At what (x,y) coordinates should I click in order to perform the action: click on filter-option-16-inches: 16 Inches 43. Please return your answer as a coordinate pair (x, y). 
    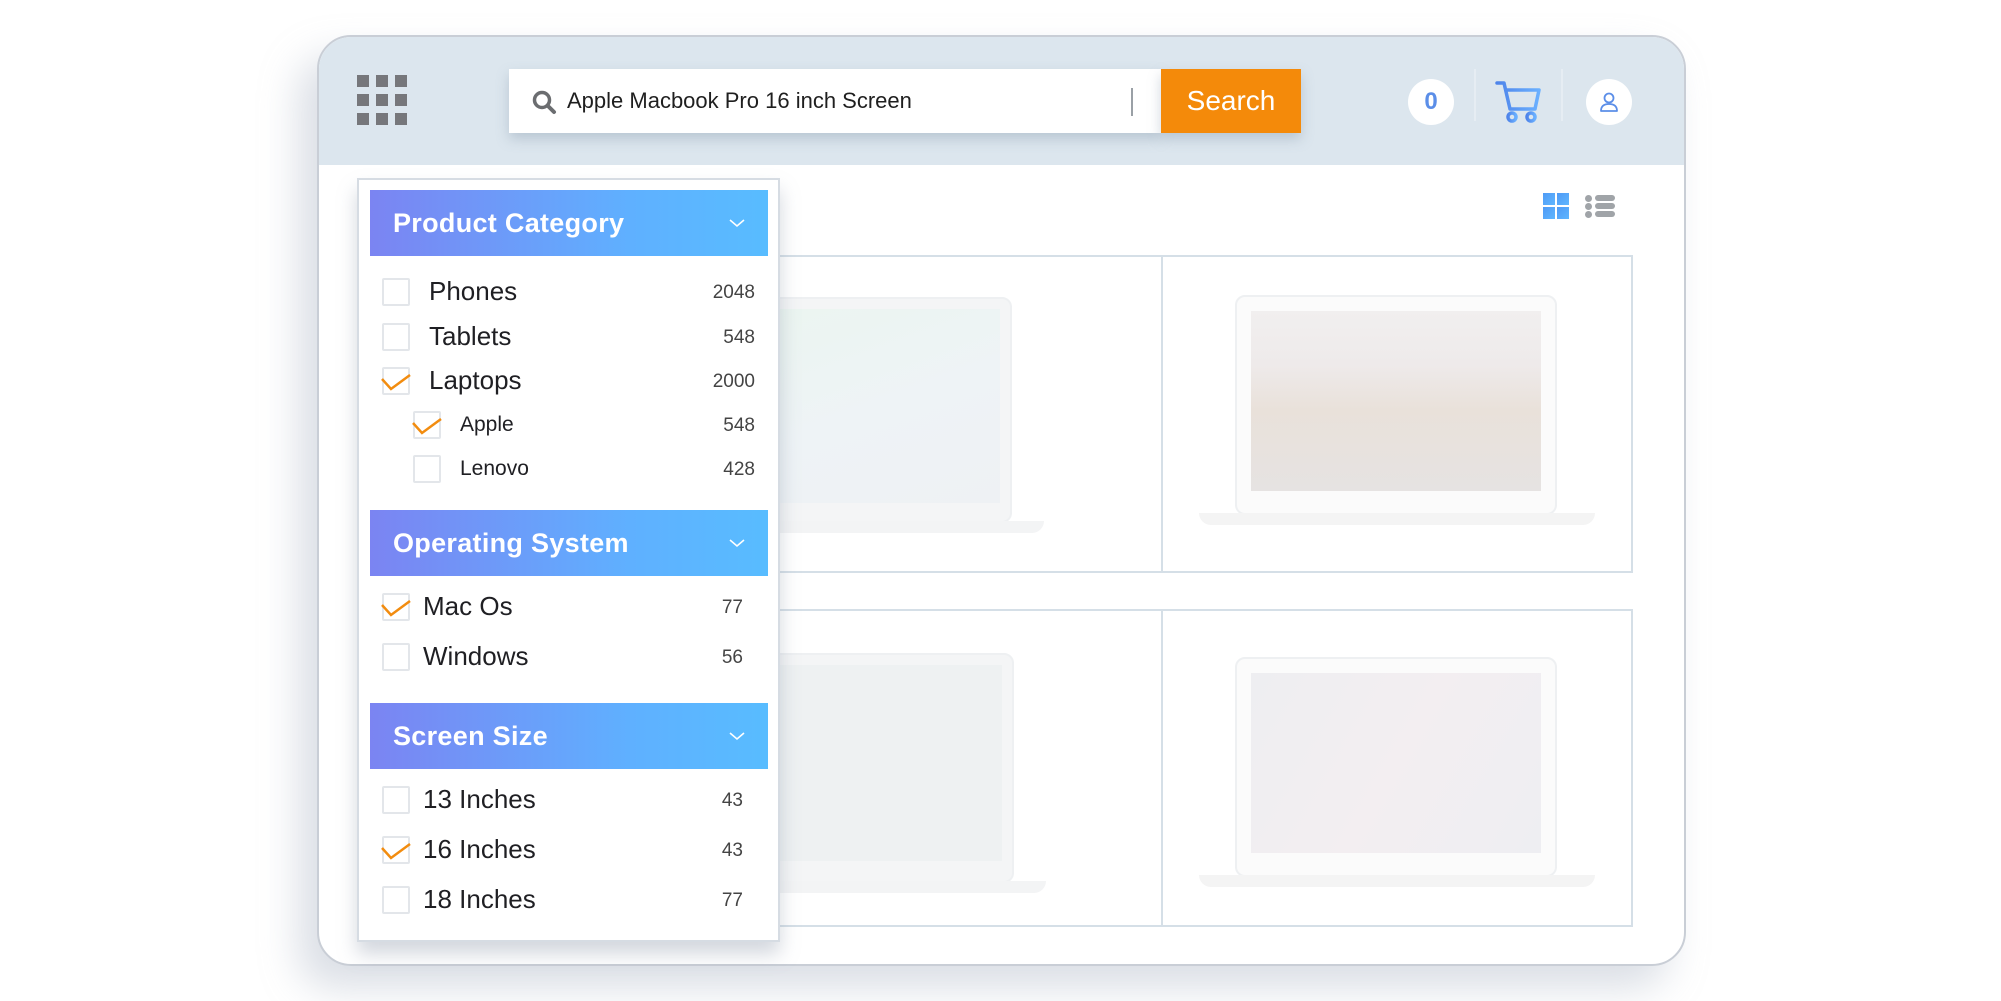
    Looking at the image, I should click on (570, 850).